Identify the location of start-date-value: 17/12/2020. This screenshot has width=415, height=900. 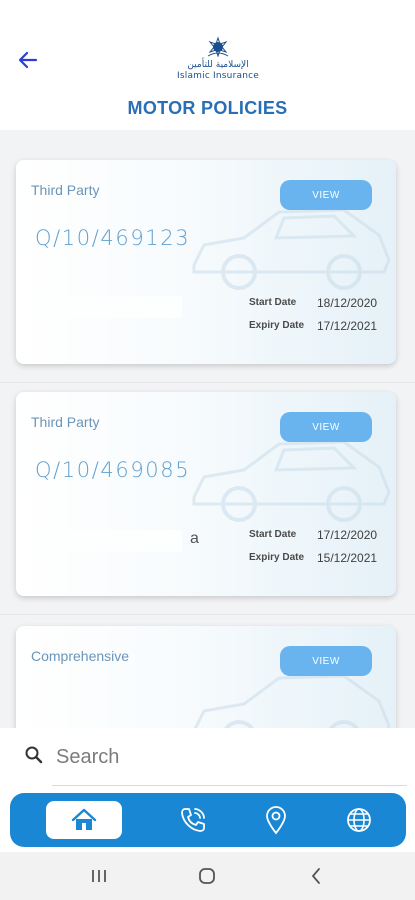
(347, 535).